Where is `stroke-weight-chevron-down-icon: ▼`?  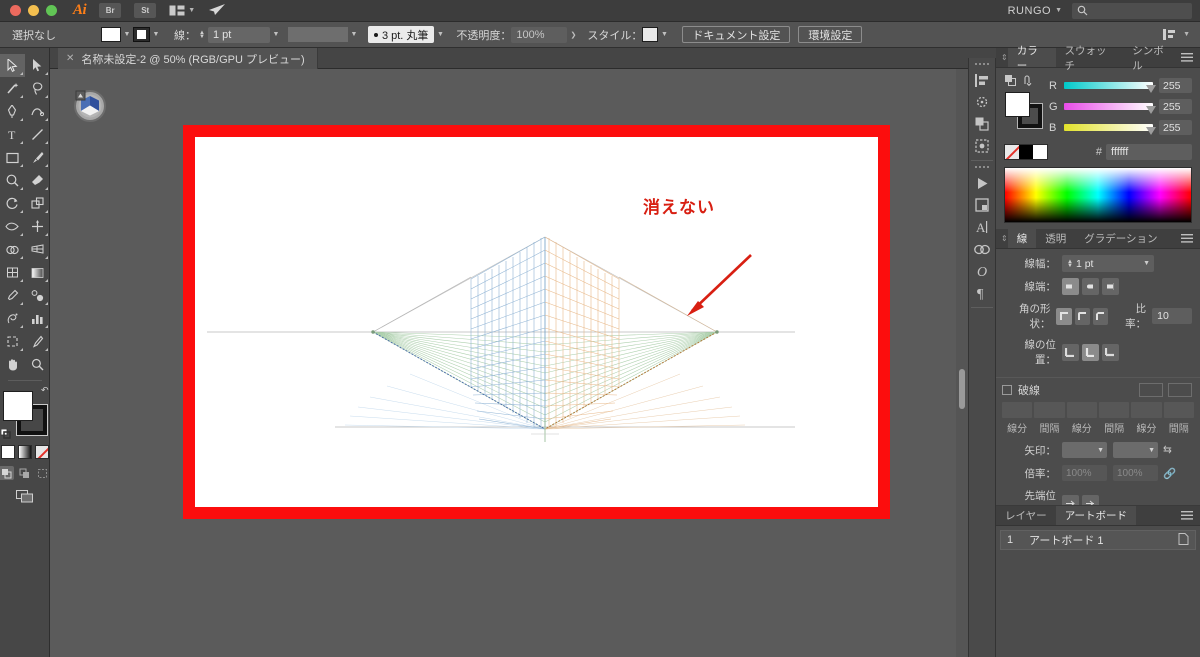
stroke-weight-chevron-down-icon: ▼ is located at coordinates (276, 34).